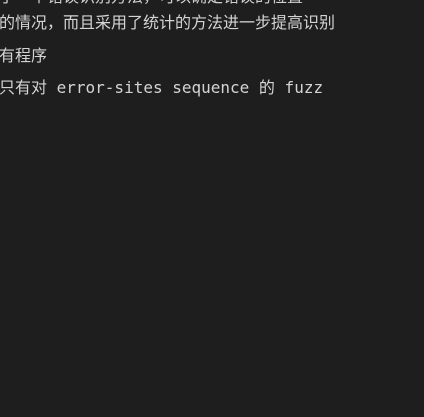  Describe the element at coordinates (168, 22) in the screenshot. I see `text-line: 的情况，而且采用了统计的方法进一步提高识别` at that location.